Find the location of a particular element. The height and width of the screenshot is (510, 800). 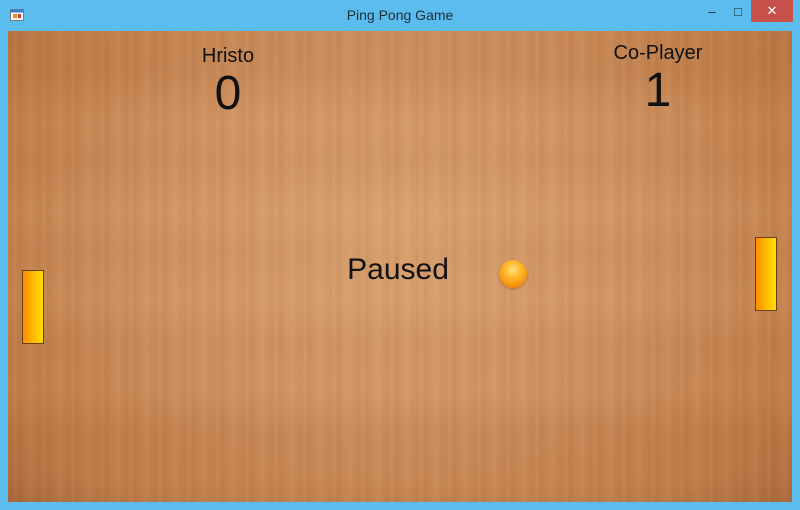

minimize-button: ‒ is located at coordinates (712, 11).